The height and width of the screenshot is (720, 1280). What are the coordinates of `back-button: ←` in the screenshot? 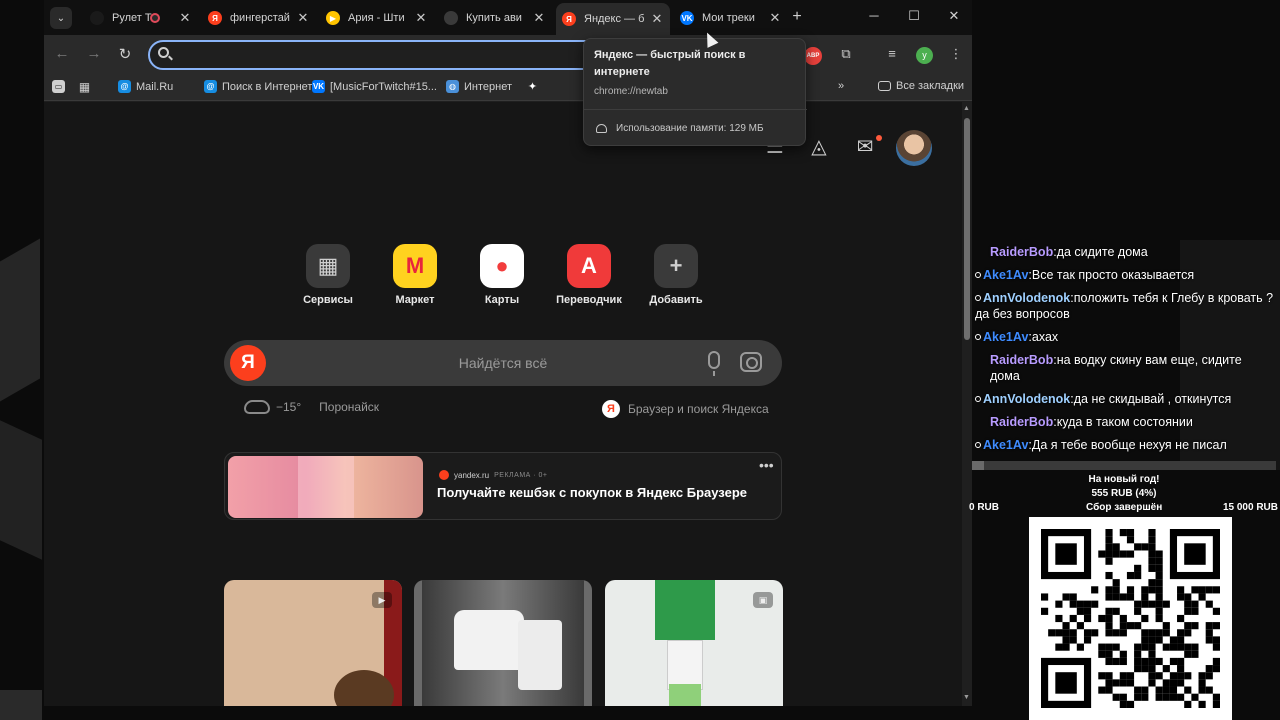 It's located at (62, 53).